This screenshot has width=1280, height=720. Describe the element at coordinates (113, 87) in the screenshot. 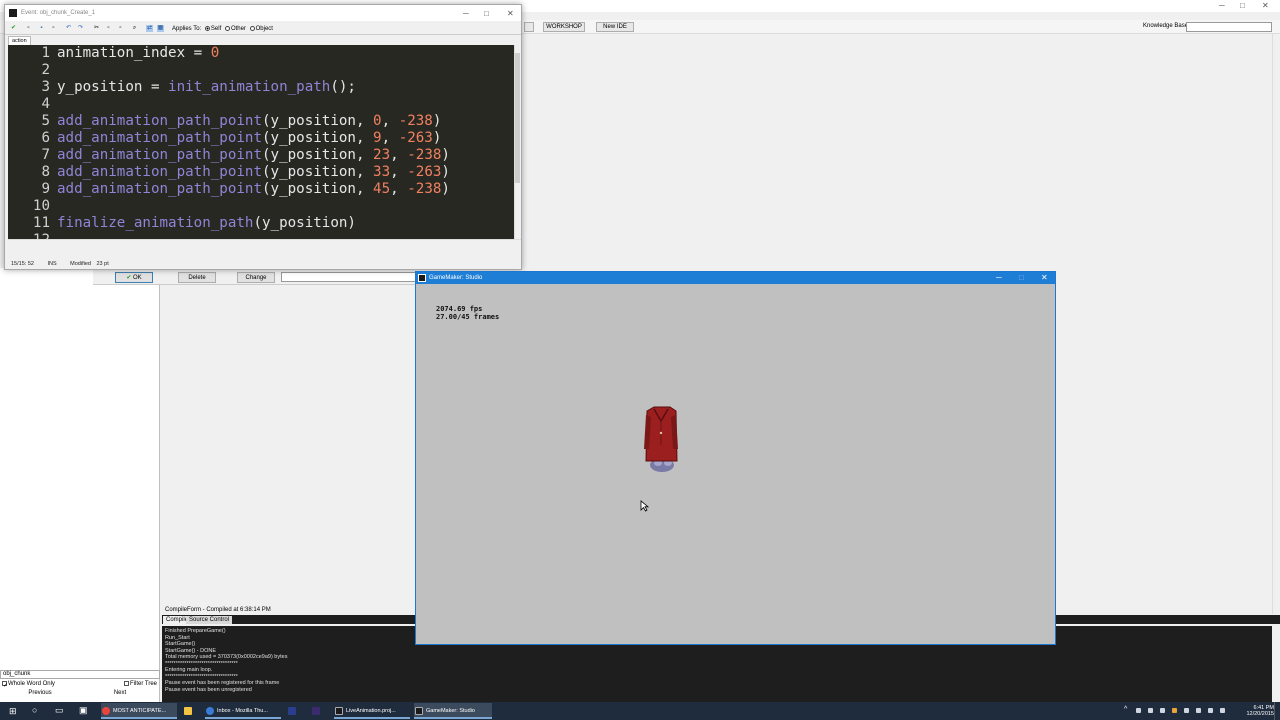

I see `code-token: y_position =` at that location.